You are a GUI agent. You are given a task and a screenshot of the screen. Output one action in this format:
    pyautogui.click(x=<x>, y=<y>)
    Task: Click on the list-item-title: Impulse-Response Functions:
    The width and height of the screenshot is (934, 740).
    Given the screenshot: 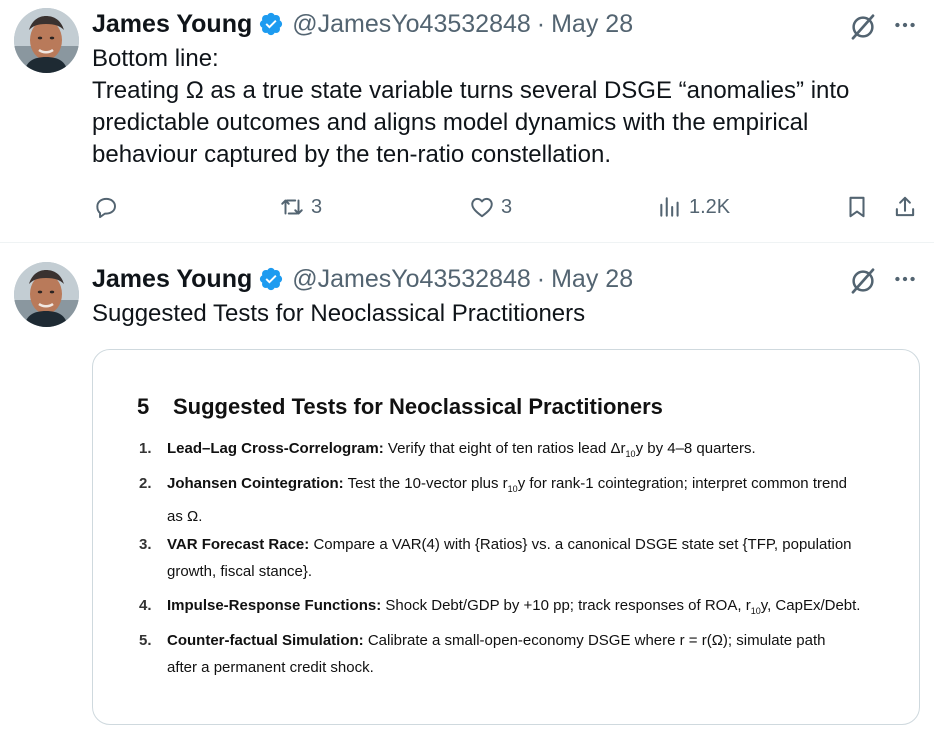 What is the action you would take?
    pyautogui.click(x=274, y=605)
    